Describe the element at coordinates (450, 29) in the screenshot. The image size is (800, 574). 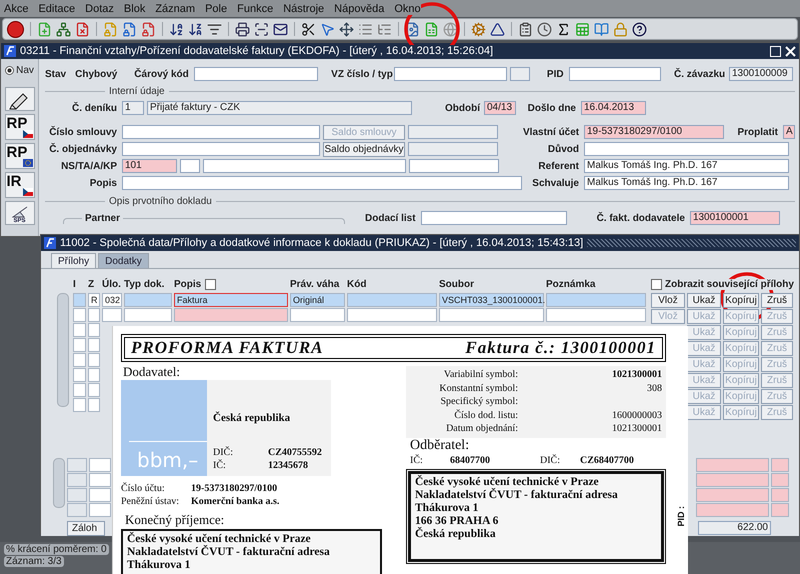
I see `globe-icon` at that location.